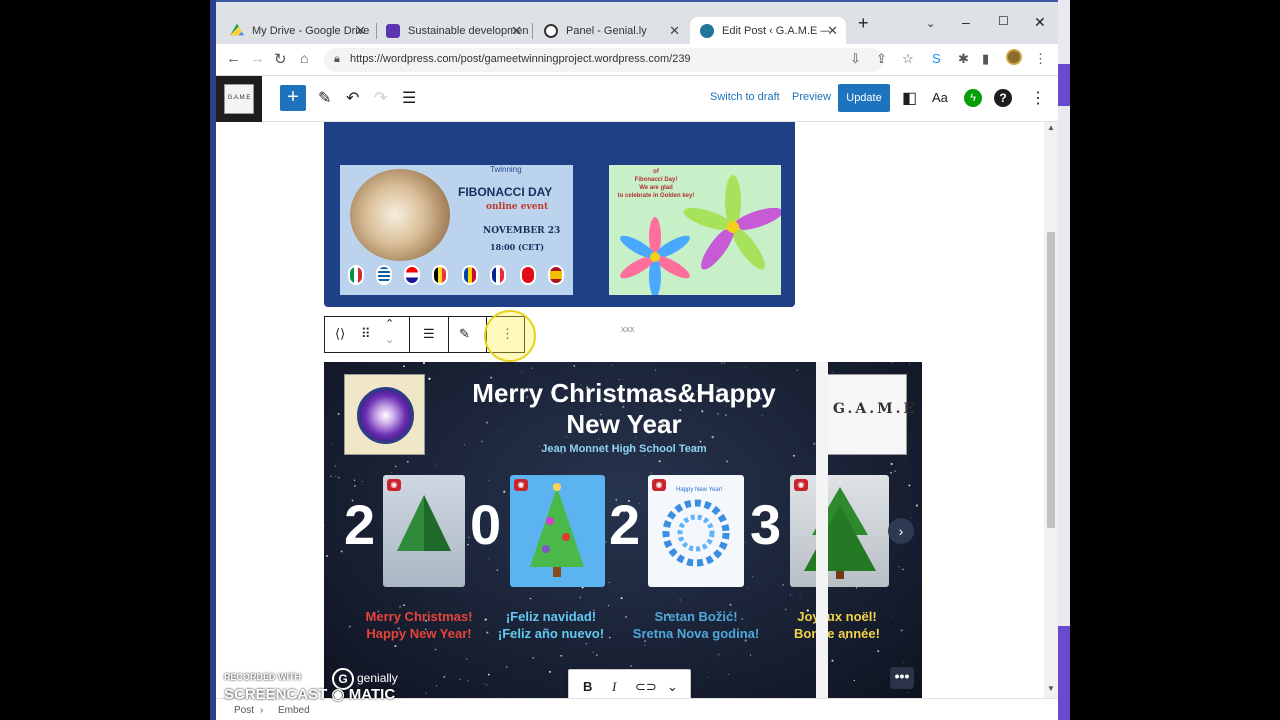 This screenshot has width=1280, height=720. What do you see at coordinates (1051, 127) in the screenshot?
I see `scroll-up-icon: ▲` at bounding box center [1051, 127].